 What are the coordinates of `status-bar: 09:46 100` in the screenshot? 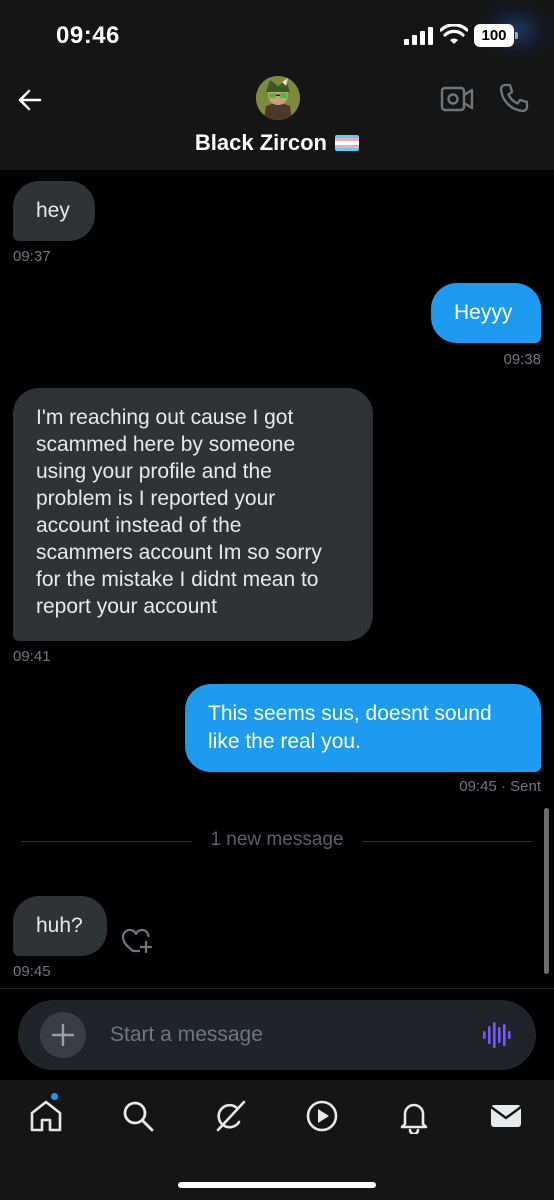 It's located at (277, 35).